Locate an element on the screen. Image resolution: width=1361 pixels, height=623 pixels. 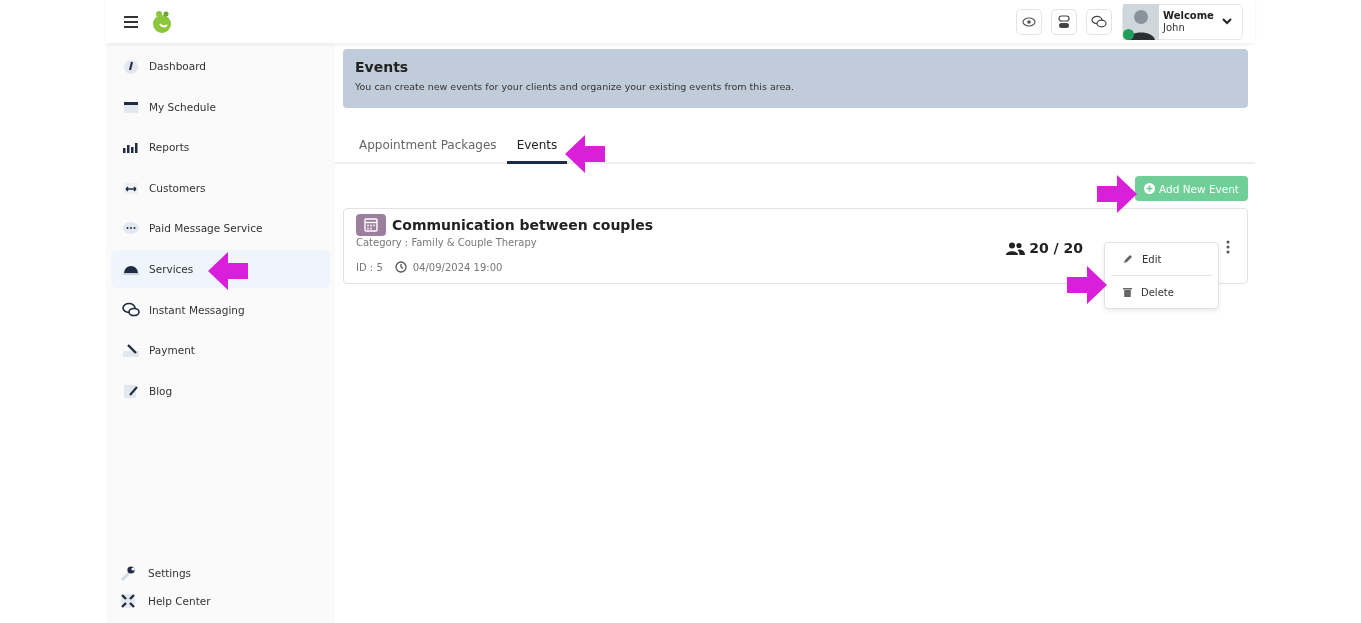
tab: Events is located at coordinates (537, 149).